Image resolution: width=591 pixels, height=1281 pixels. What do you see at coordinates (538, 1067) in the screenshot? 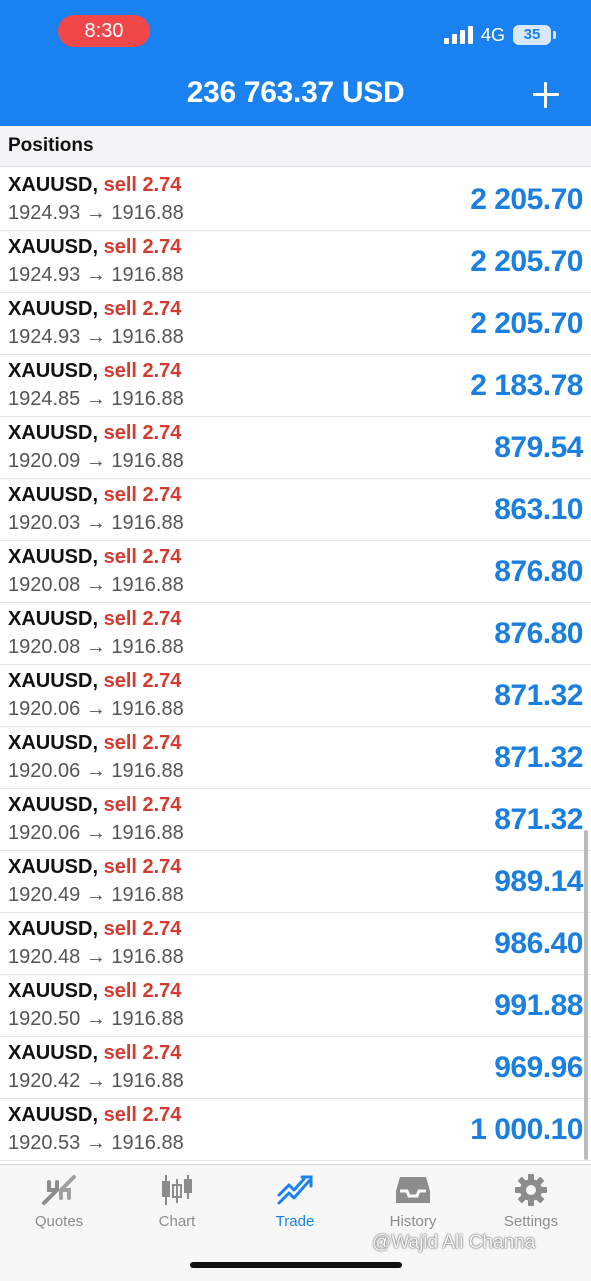
I see `position-profit: 969.96` at bounding box center [538, 1067].